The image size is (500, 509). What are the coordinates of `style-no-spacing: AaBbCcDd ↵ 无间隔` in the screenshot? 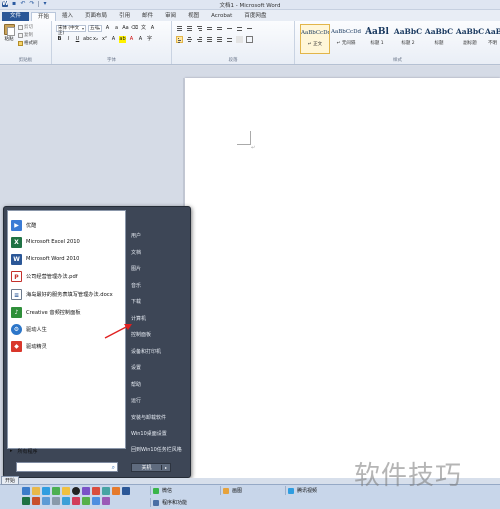 It's located at (346, 39).